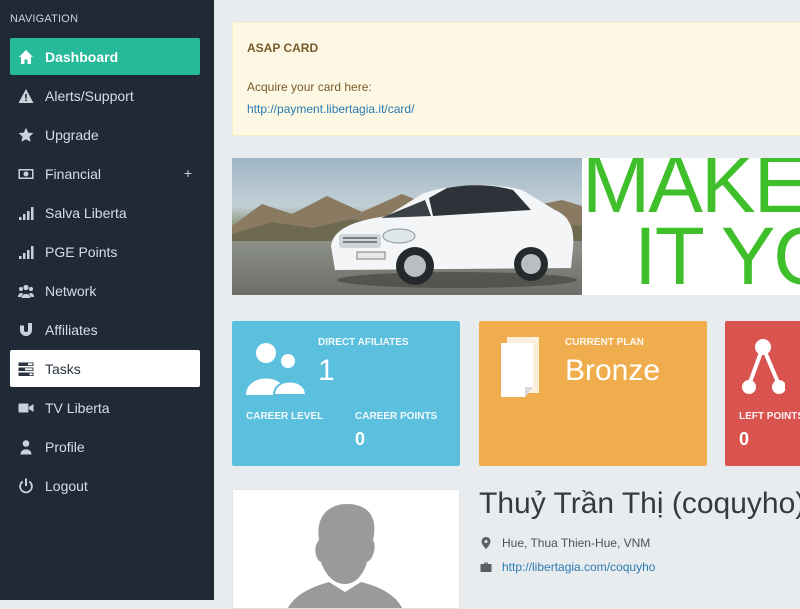 The height and width of the screenshot is (609, 800). Describe the element at coordinates (71, 329) in the screenshot. I see `sidebar-item-label: Affiliates` at that location.